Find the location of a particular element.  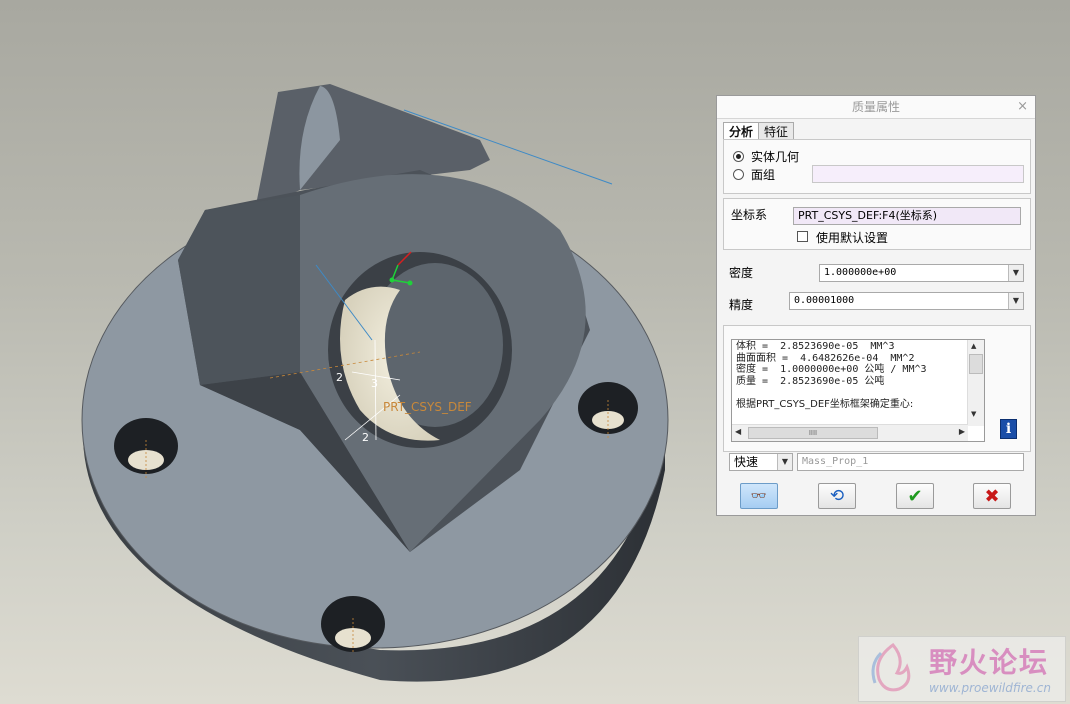

info-icon: i is located at coordinates (1008, 429).